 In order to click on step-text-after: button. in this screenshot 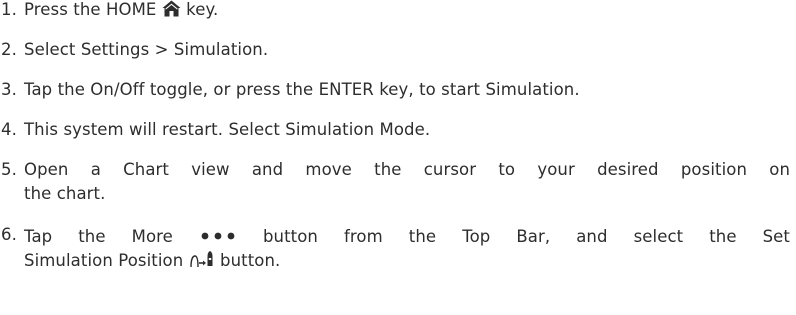, I will do `click(250, 260)`.